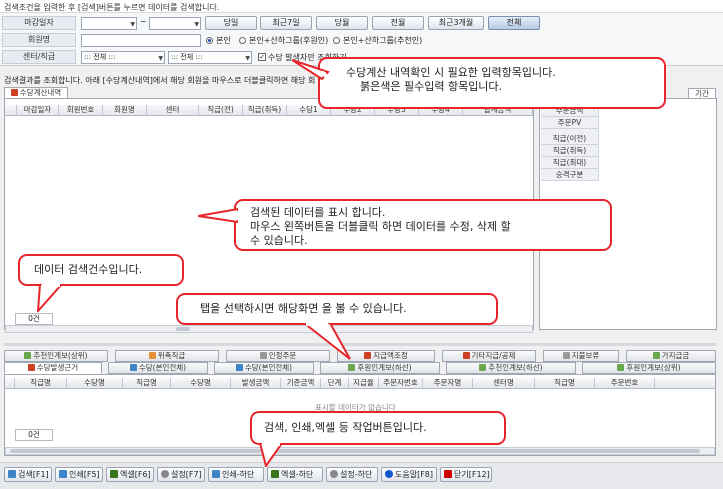 The image size is (723, 489). I want to click on col-header: 직급(취득), so click(265, 110).